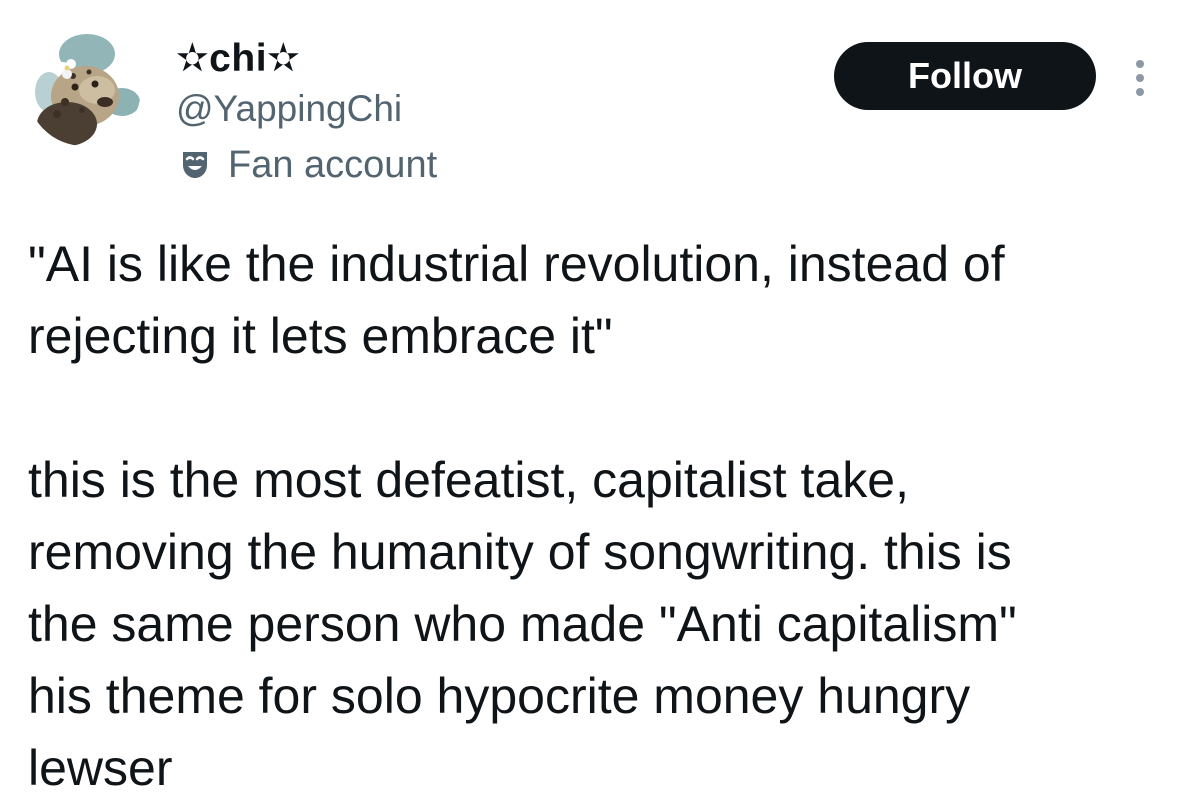  I want to click on leopard-avatar-icon, so click(84, 89).